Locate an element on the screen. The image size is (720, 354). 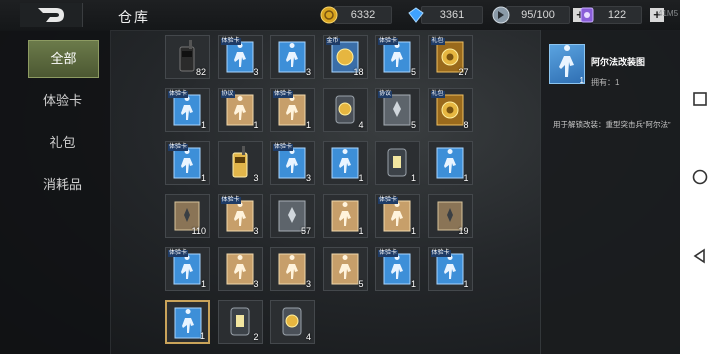
page-title: 仓库 is located at coordinates (134, 17).